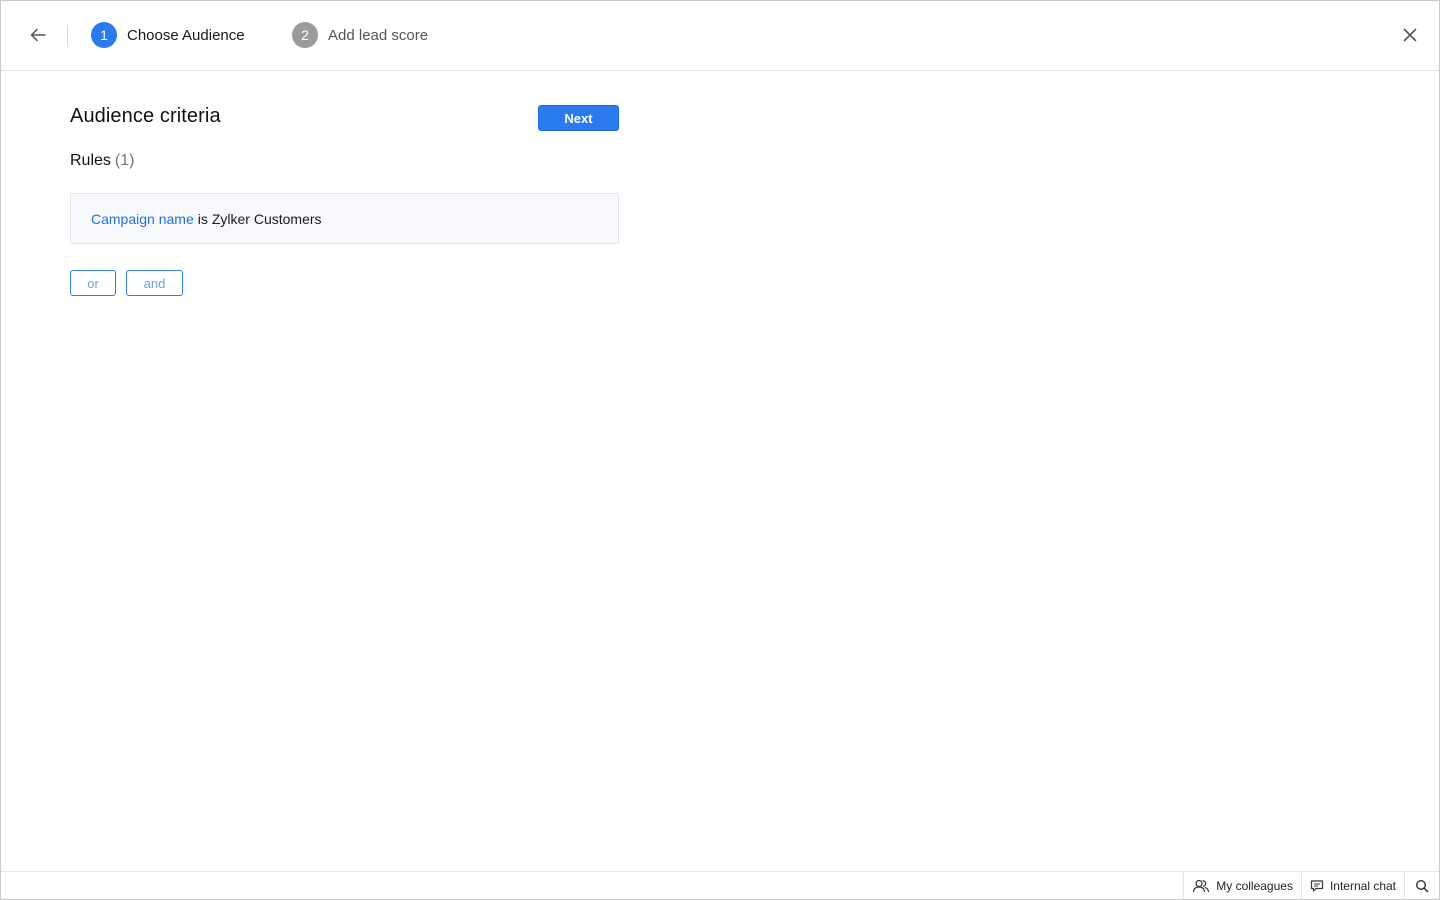 The image size is (1440, 900). I want to click on internal-chat-label: Internal chat, so click(1362, 885).